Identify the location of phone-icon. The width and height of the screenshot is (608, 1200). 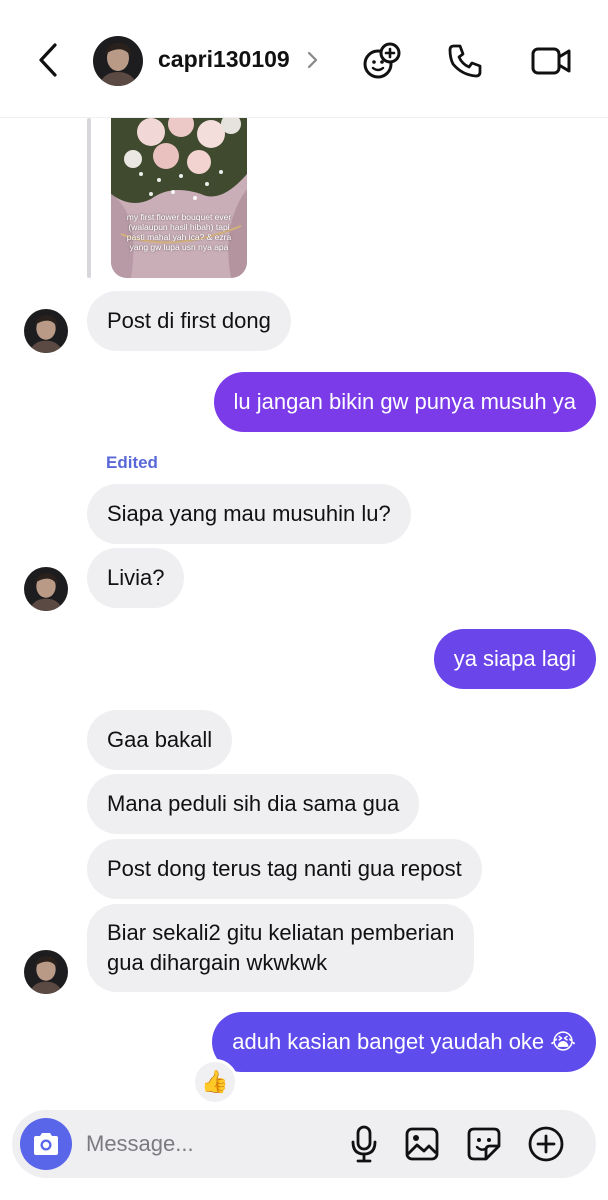
(465, 61).